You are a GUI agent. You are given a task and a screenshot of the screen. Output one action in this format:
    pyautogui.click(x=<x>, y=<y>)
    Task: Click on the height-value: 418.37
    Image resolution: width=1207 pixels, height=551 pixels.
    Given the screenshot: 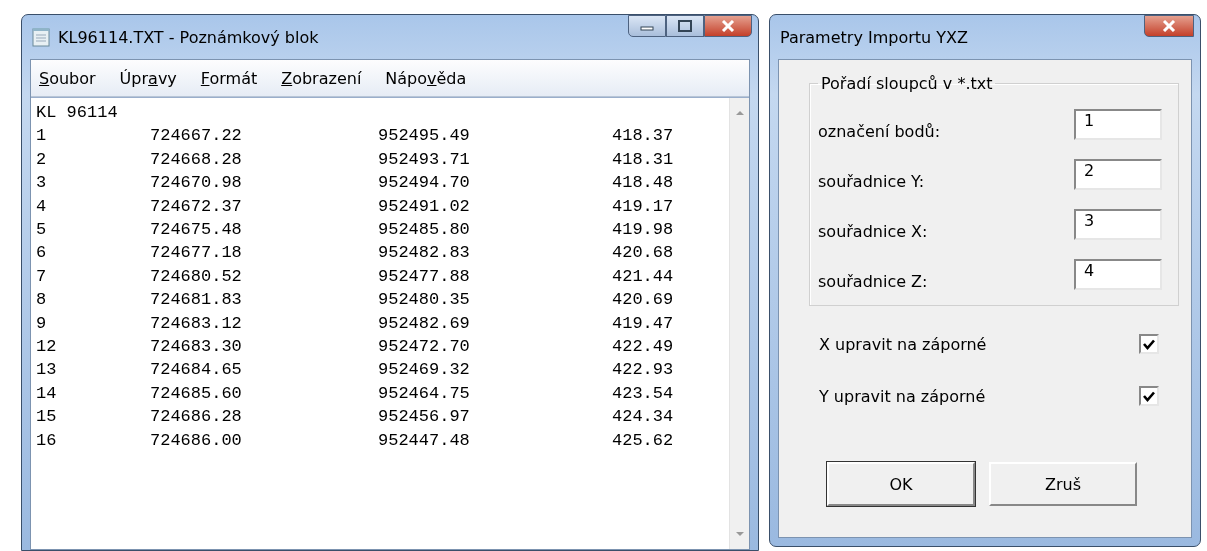 What is the action you would take?
    pyautogui.click(x=643, y=136)
    